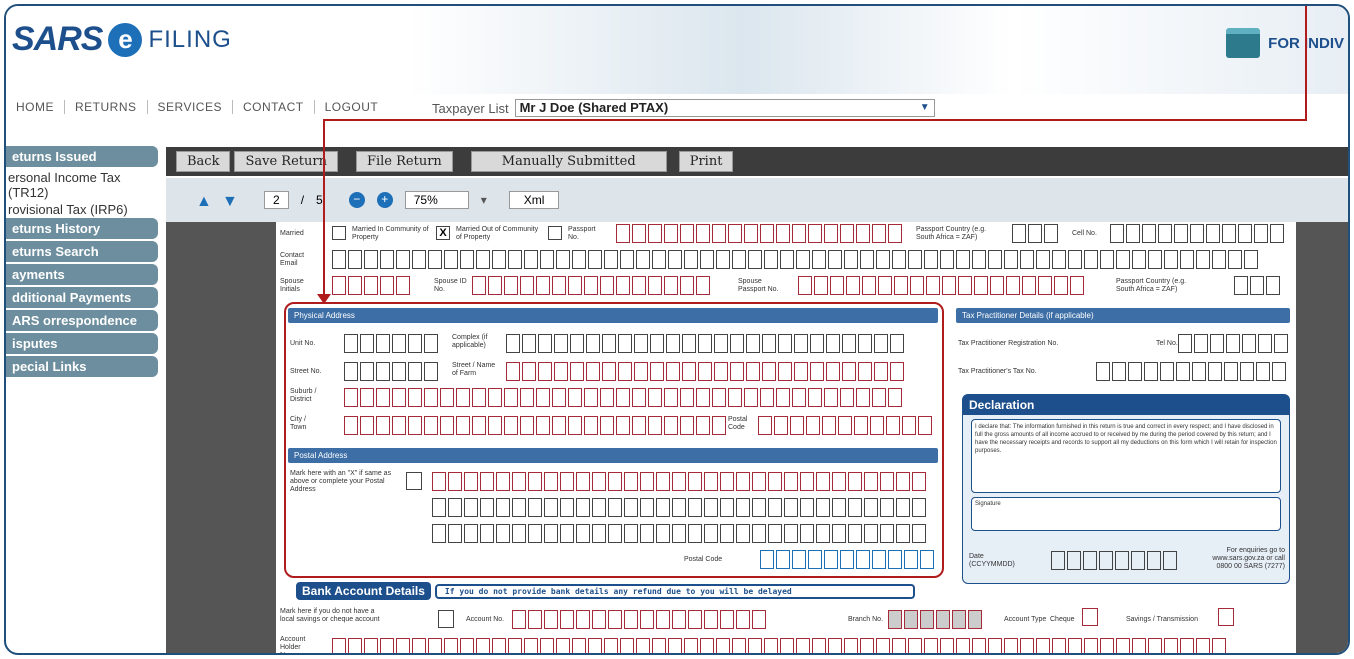 This screenshot has width=1354, height=659. What do you see at coordinates (82, 185) in the screenshot?
I see `sidebar-sub-personal-income-tax: ersonal Income Tax (TR12)` at bounding box center [82, 185].